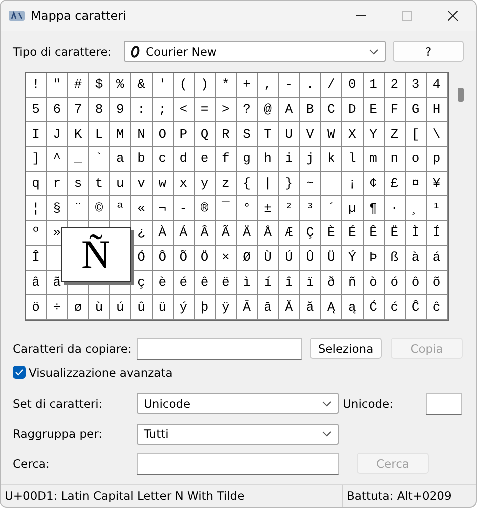  Describe the element at coordinates (311, 283) in the screenshot. I see `character-cell: ï` at that location.